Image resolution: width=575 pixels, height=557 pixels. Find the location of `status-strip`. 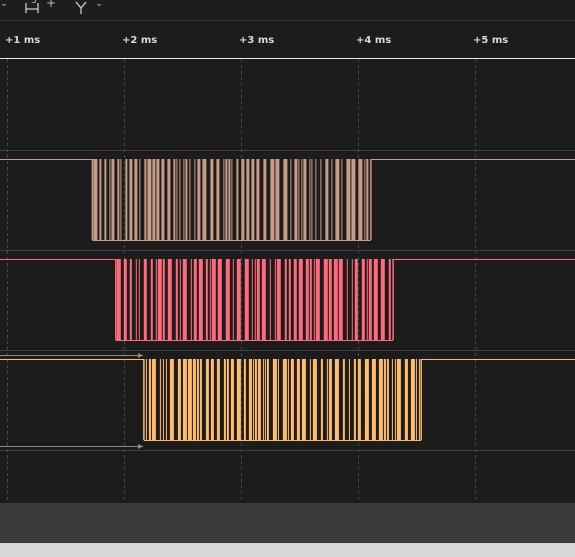

status-strip is located at coordinates (287, 550).